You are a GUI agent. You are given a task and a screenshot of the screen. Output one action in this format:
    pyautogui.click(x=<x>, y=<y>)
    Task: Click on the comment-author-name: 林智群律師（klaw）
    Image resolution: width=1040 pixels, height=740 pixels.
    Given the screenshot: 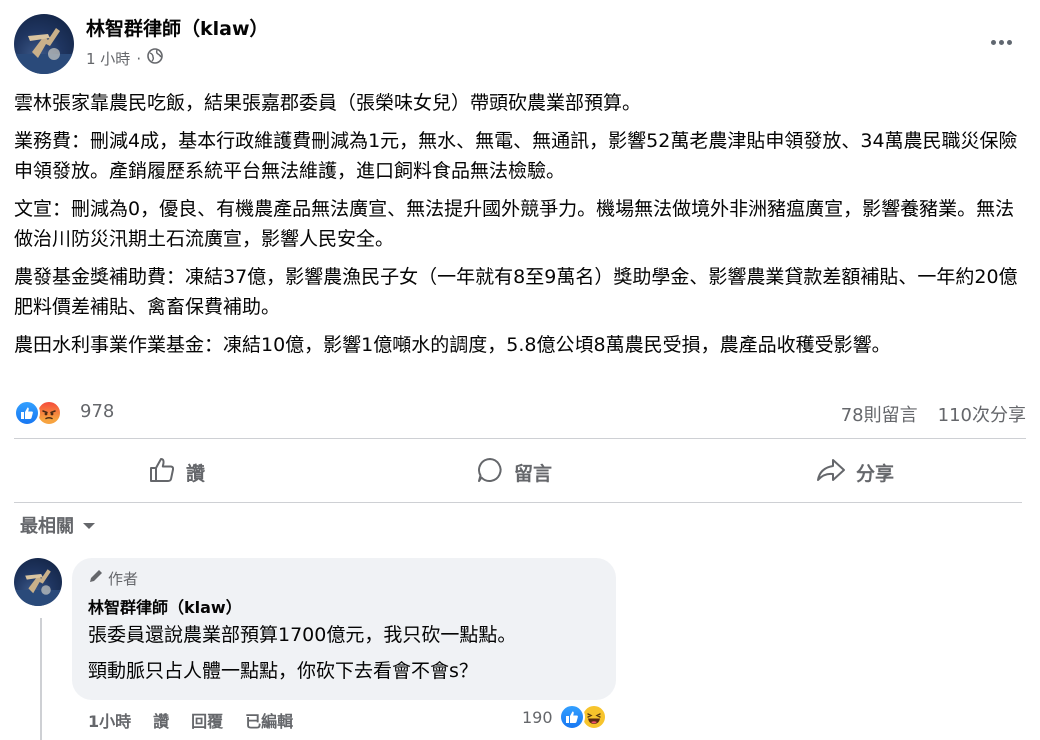 What is the action you would take?
    pyautogui.click(x=344, y=608)
    